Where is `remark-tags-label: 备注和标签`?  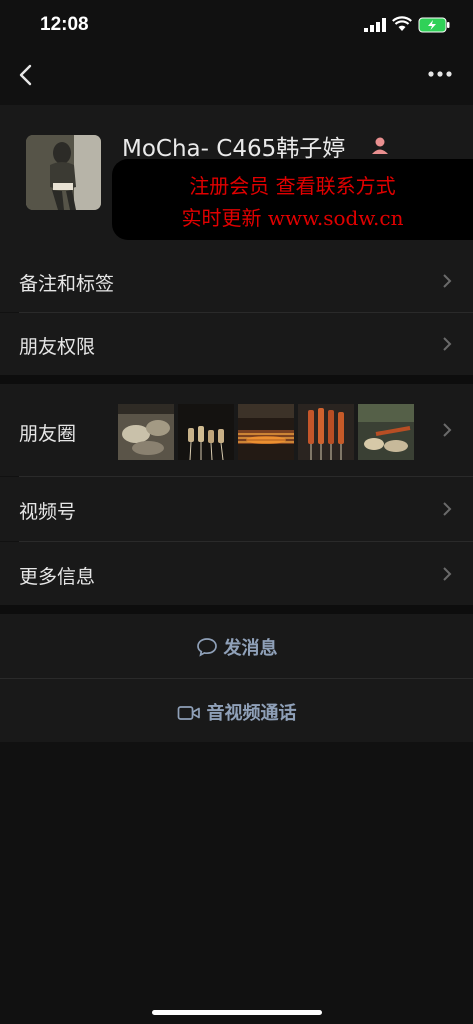 remark-tags-label: 备注和标签 is located at coordinates (67, 284).